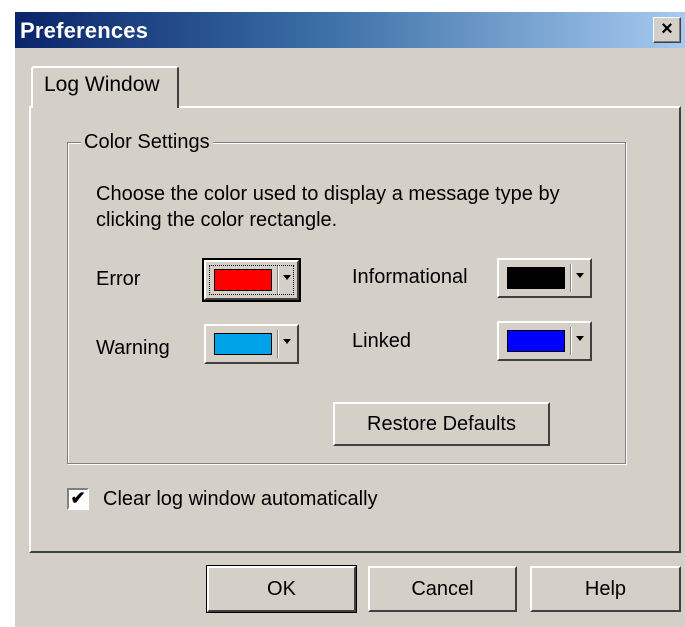 This screenshot has height=627, width=685. Describe the element at coordinates (442, 589) in the screenshot. I see `cancel-button: Cancel` at that location.